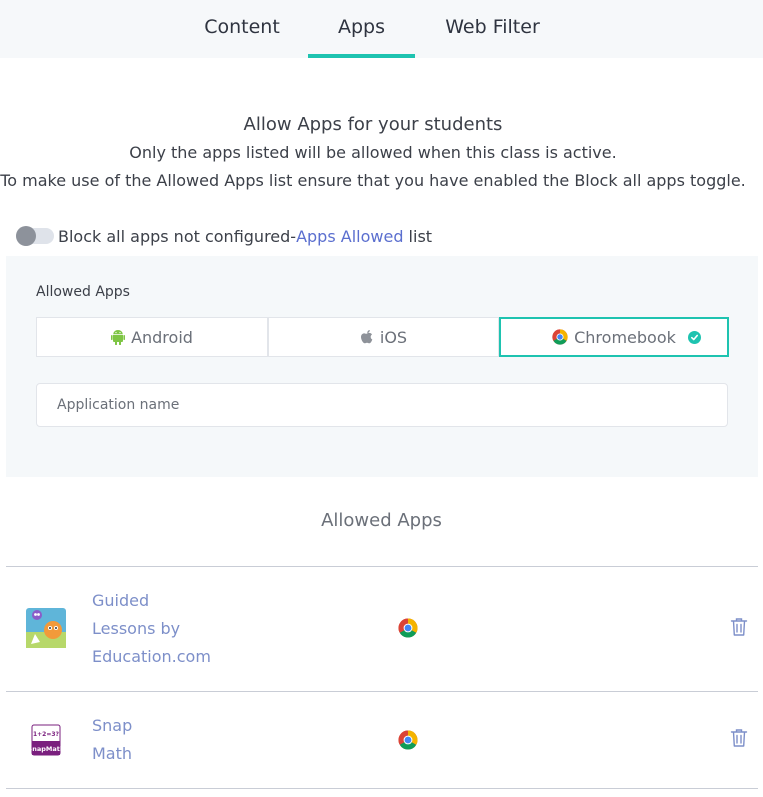 The height and width of the screenshot is (797, 763). What do you see at coordinates (112, 740) in the screenshot?
I see `app-name: Snap Math` at bounding box center [112, 740].